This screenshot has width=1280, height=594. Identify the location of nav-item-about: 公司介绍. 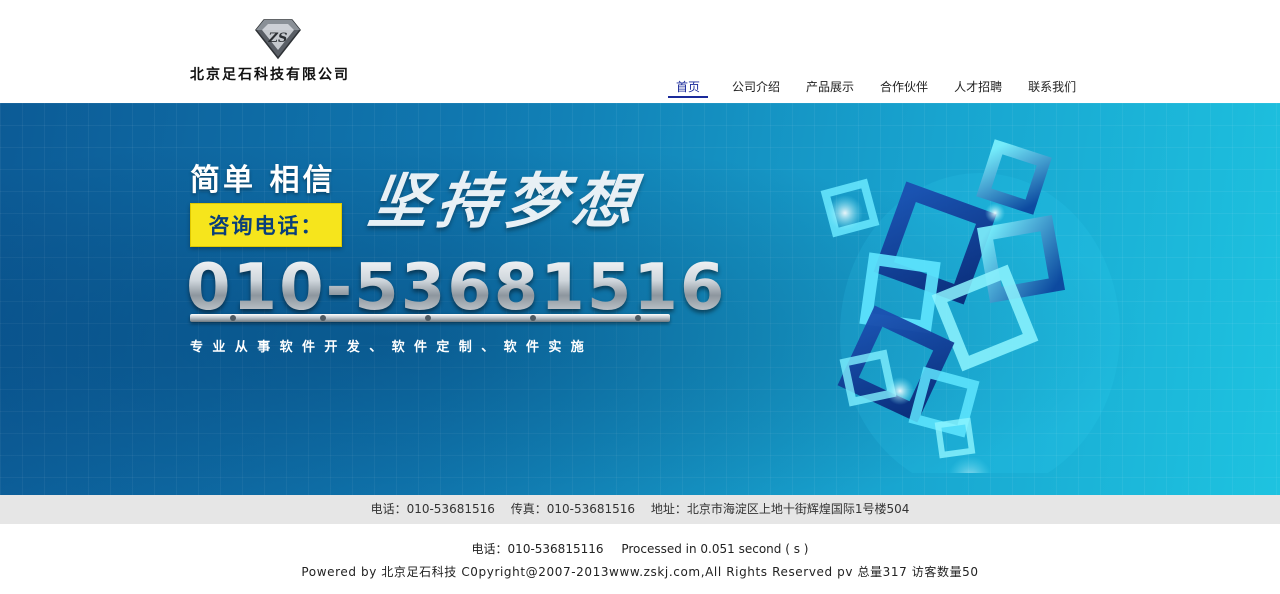
(756, 86).